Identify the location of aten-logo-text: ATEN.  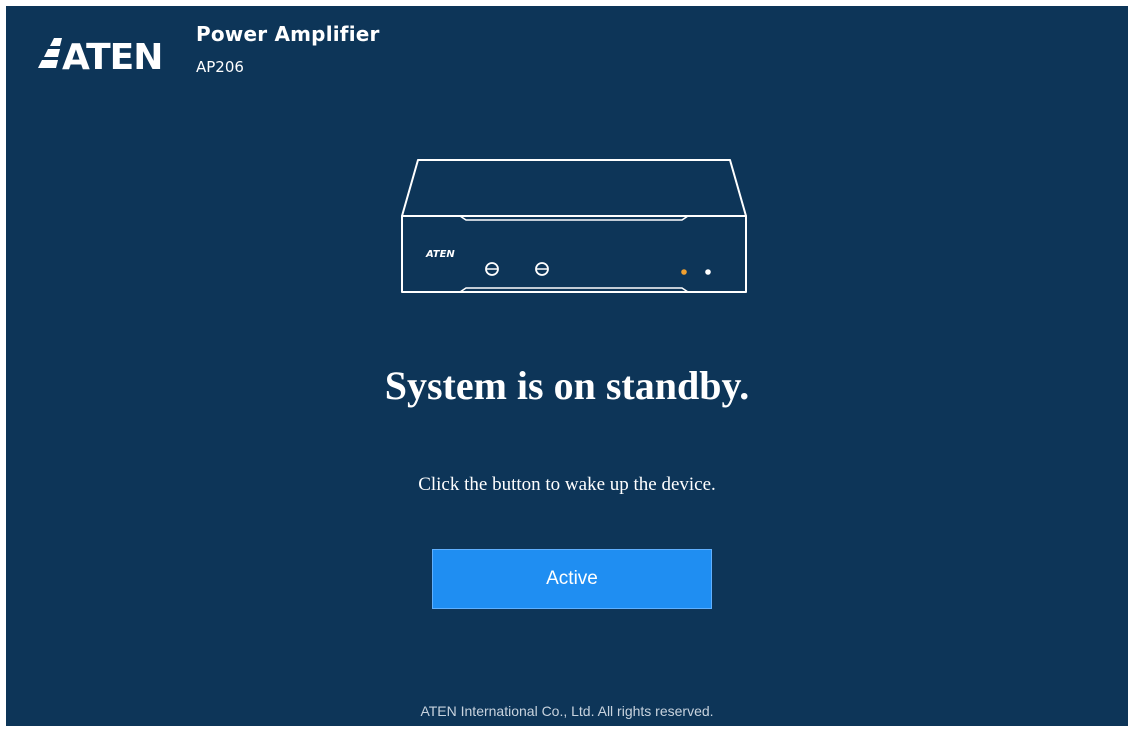
(112, 56).